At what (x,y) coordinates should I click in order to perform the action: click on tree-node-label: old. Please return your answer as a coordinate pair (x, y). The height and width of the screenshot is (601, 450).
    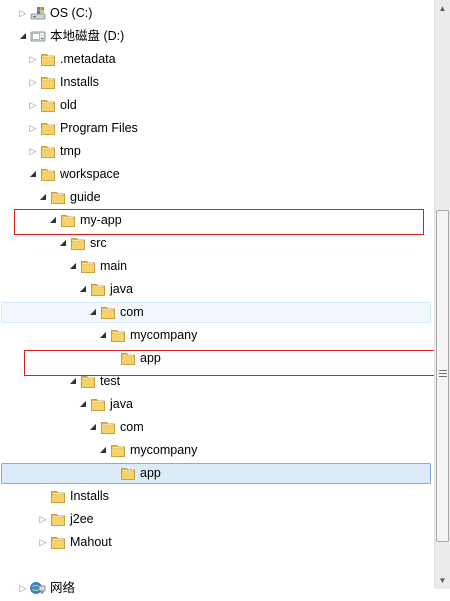
    Looking at the image, I should click on (68, 105).